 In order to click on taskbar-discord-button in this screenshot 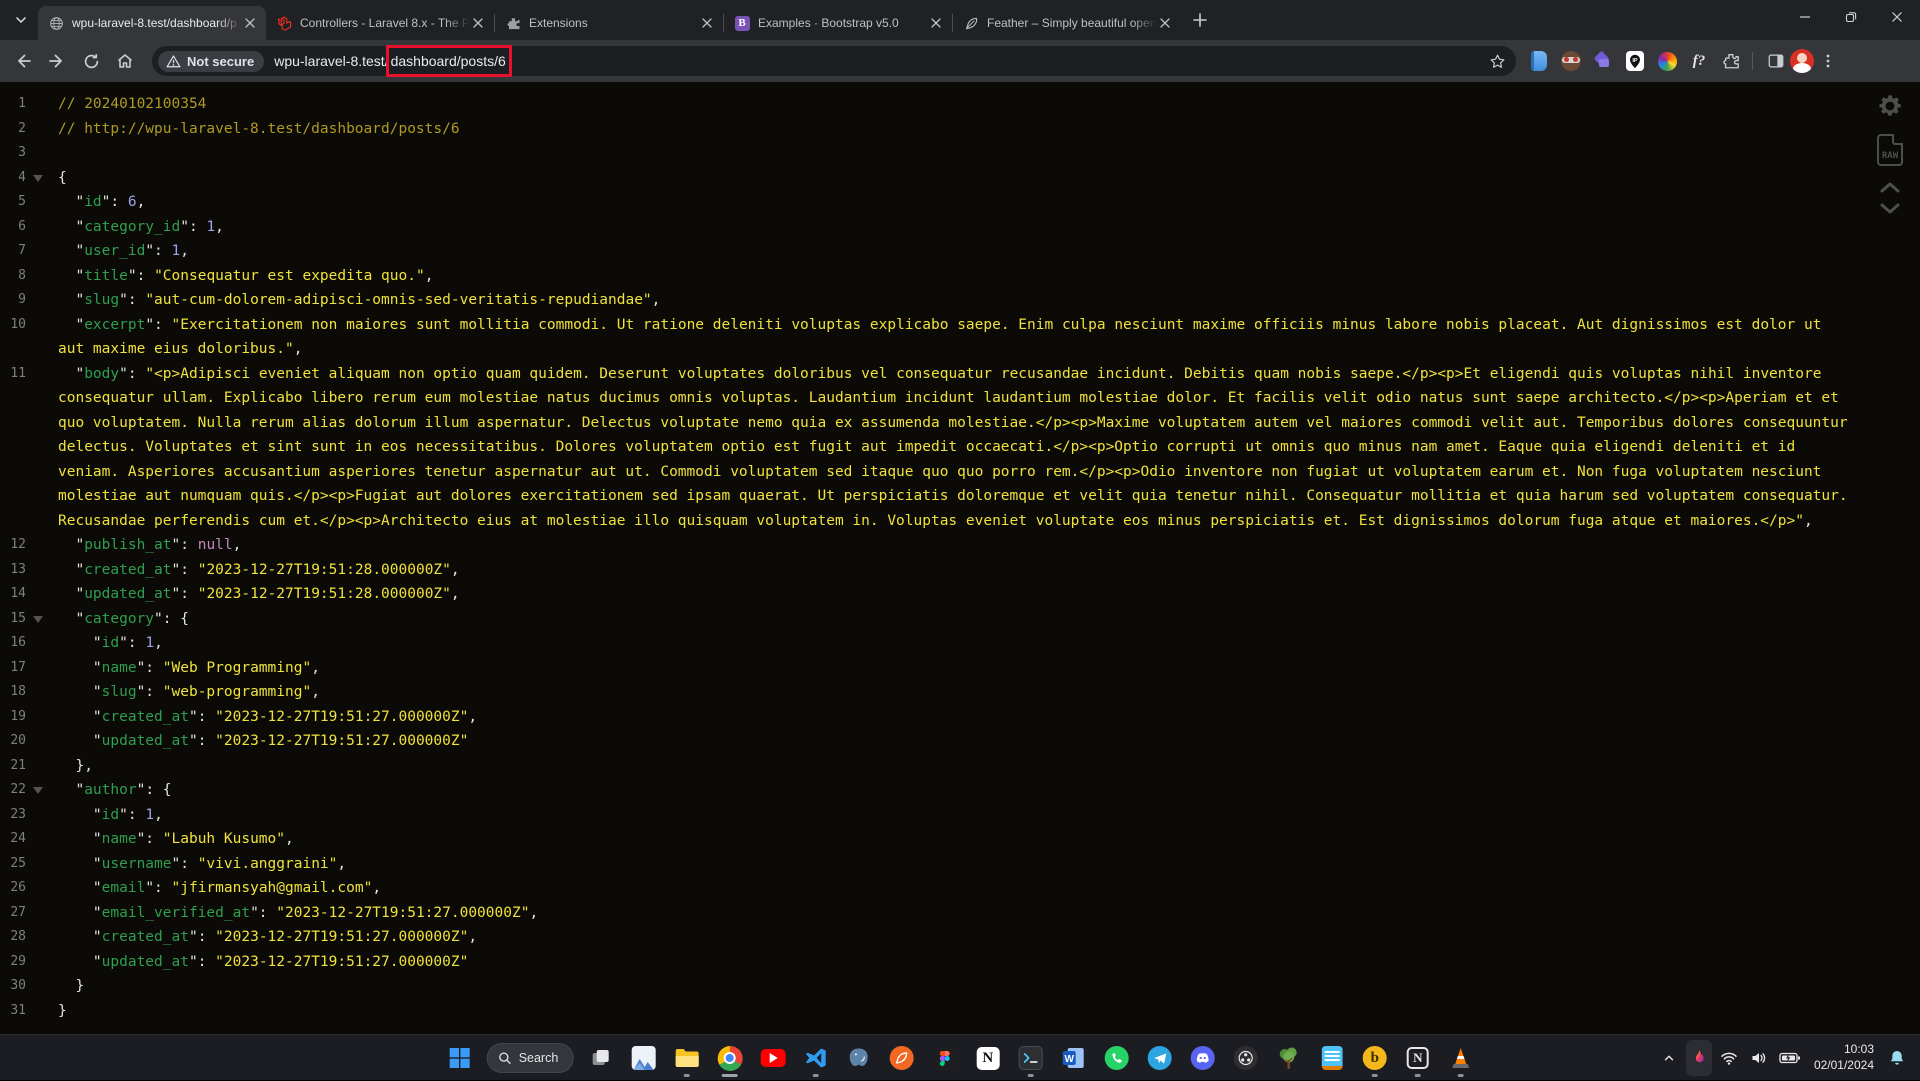, I will do `click(1202, 1058)`.